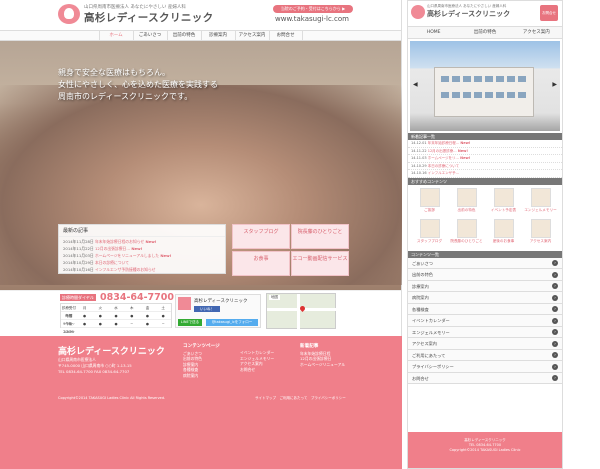  Describe the element at coordinates (485, 344) in the screenshot. I see `sp-menu-item: アクセス案内 ›` at that location.